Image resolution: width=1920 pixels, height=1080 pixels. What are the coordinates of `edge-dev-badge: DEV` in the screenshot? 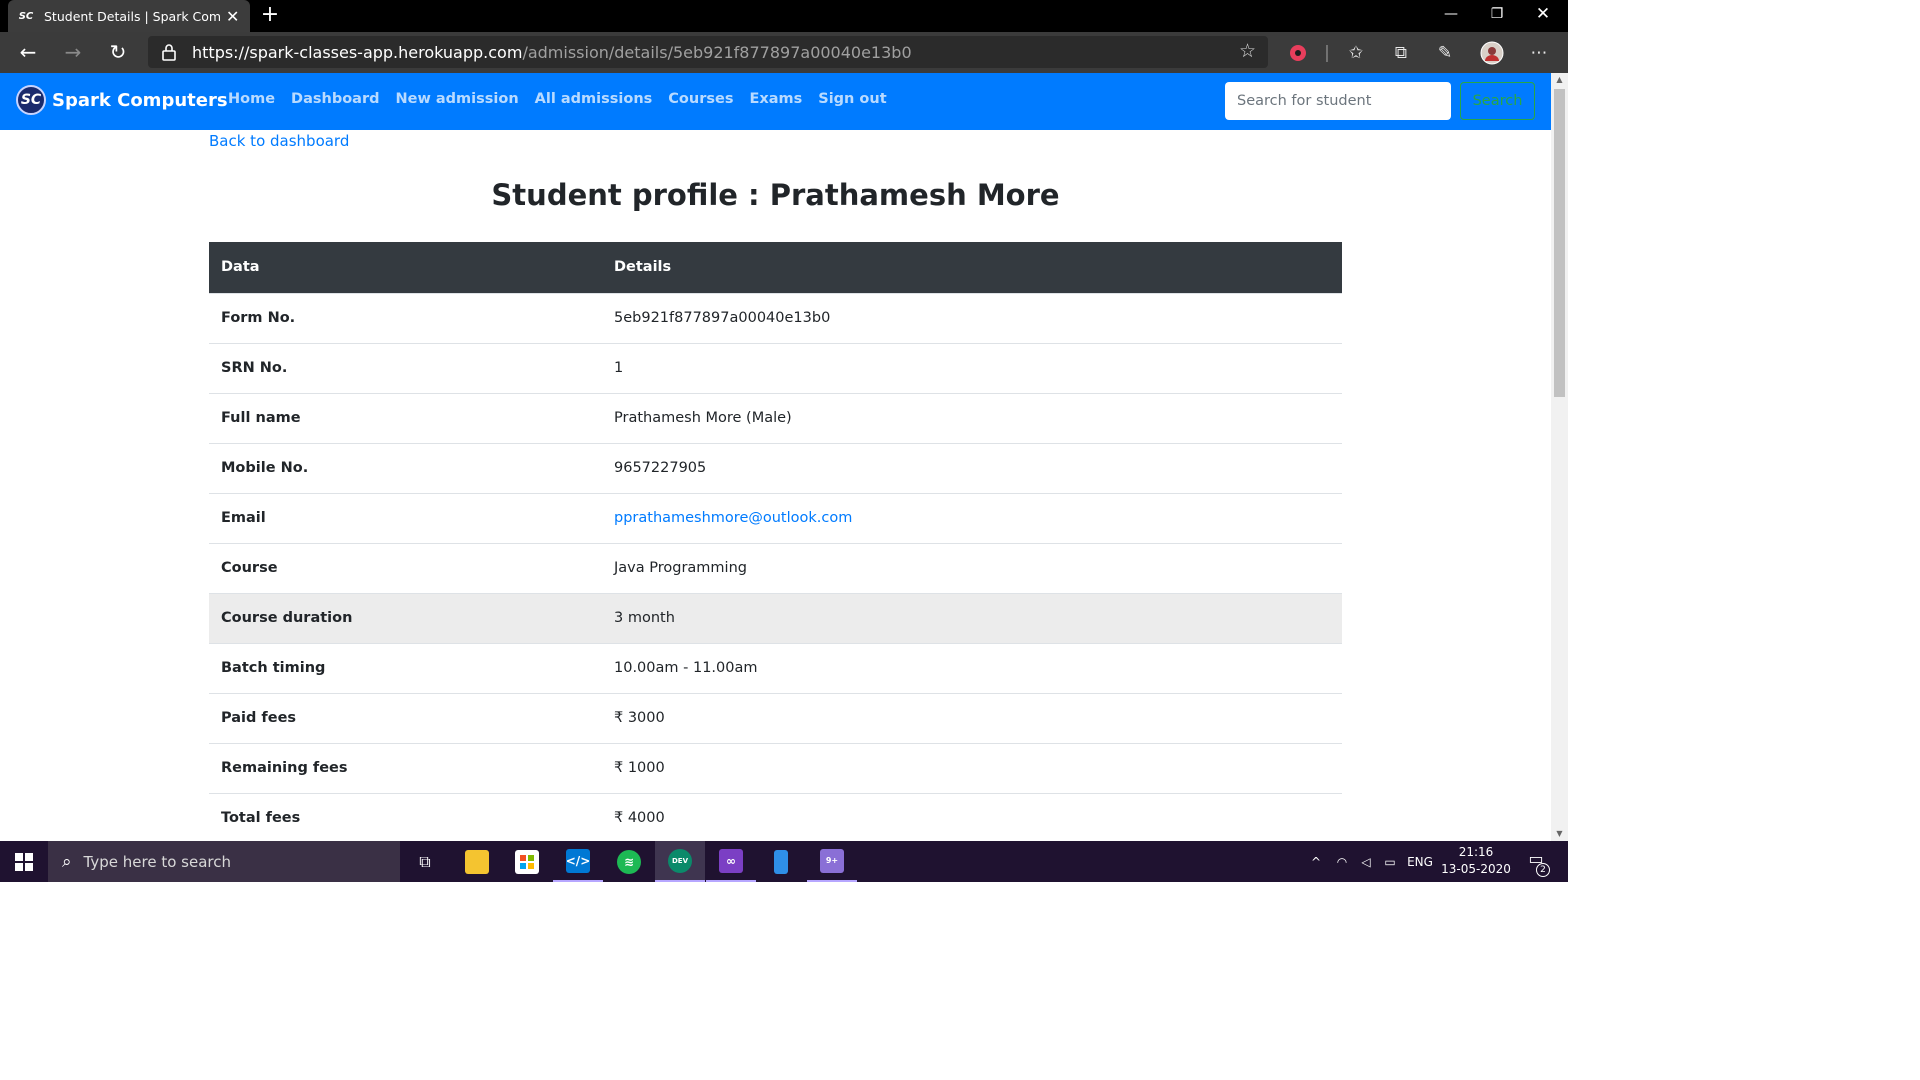 It's located at (680, 860).